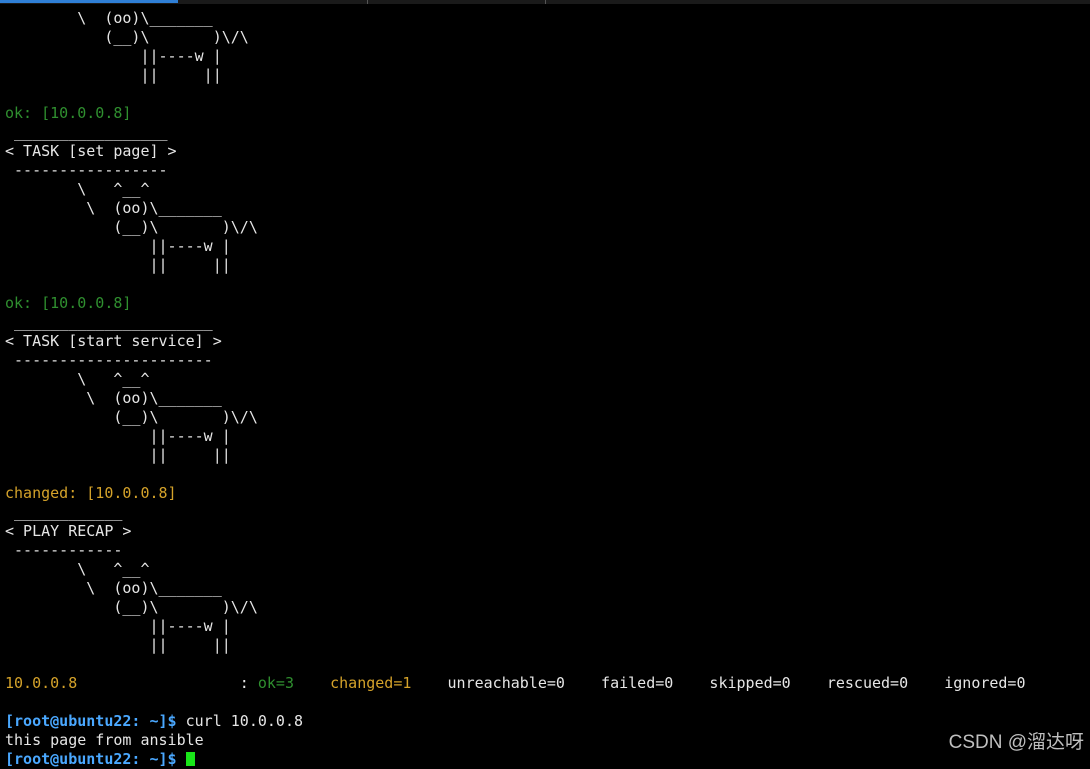 Image resolution: width=1090 pixels, height=769 pixels. What do you see at coordinates (91, 493) in the screenshot?
I see `changed-status-line: changed: [10.0.0.8]` at bounding box center [91, 493].